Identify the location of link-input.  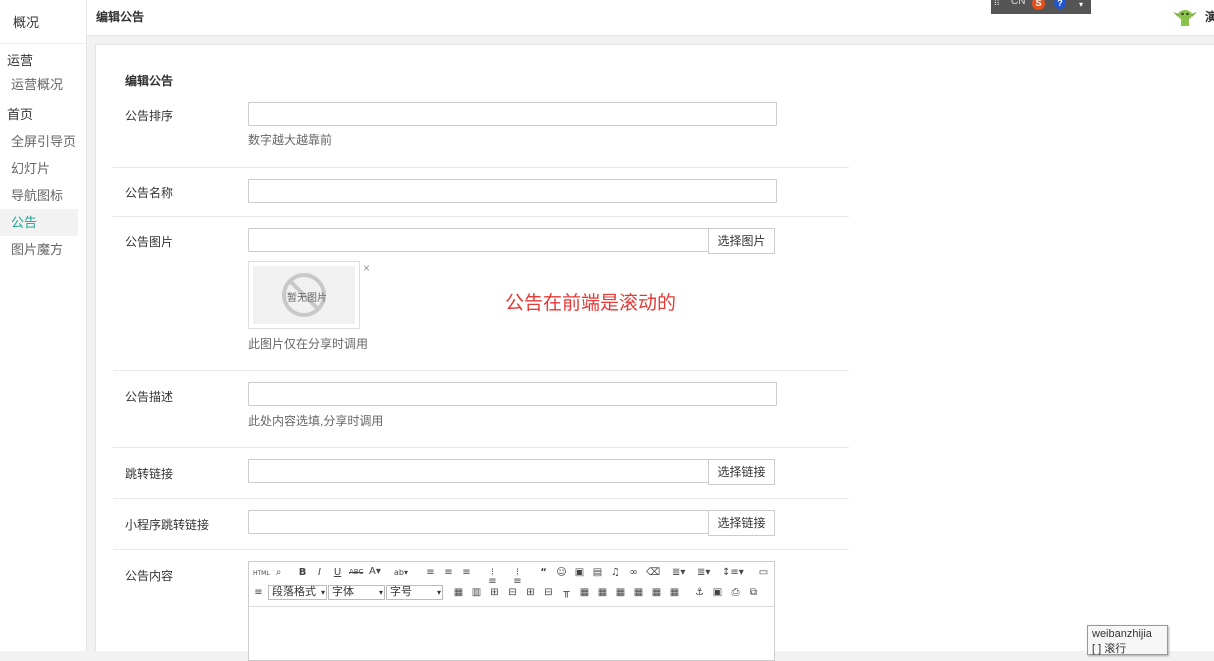
(479, 471).